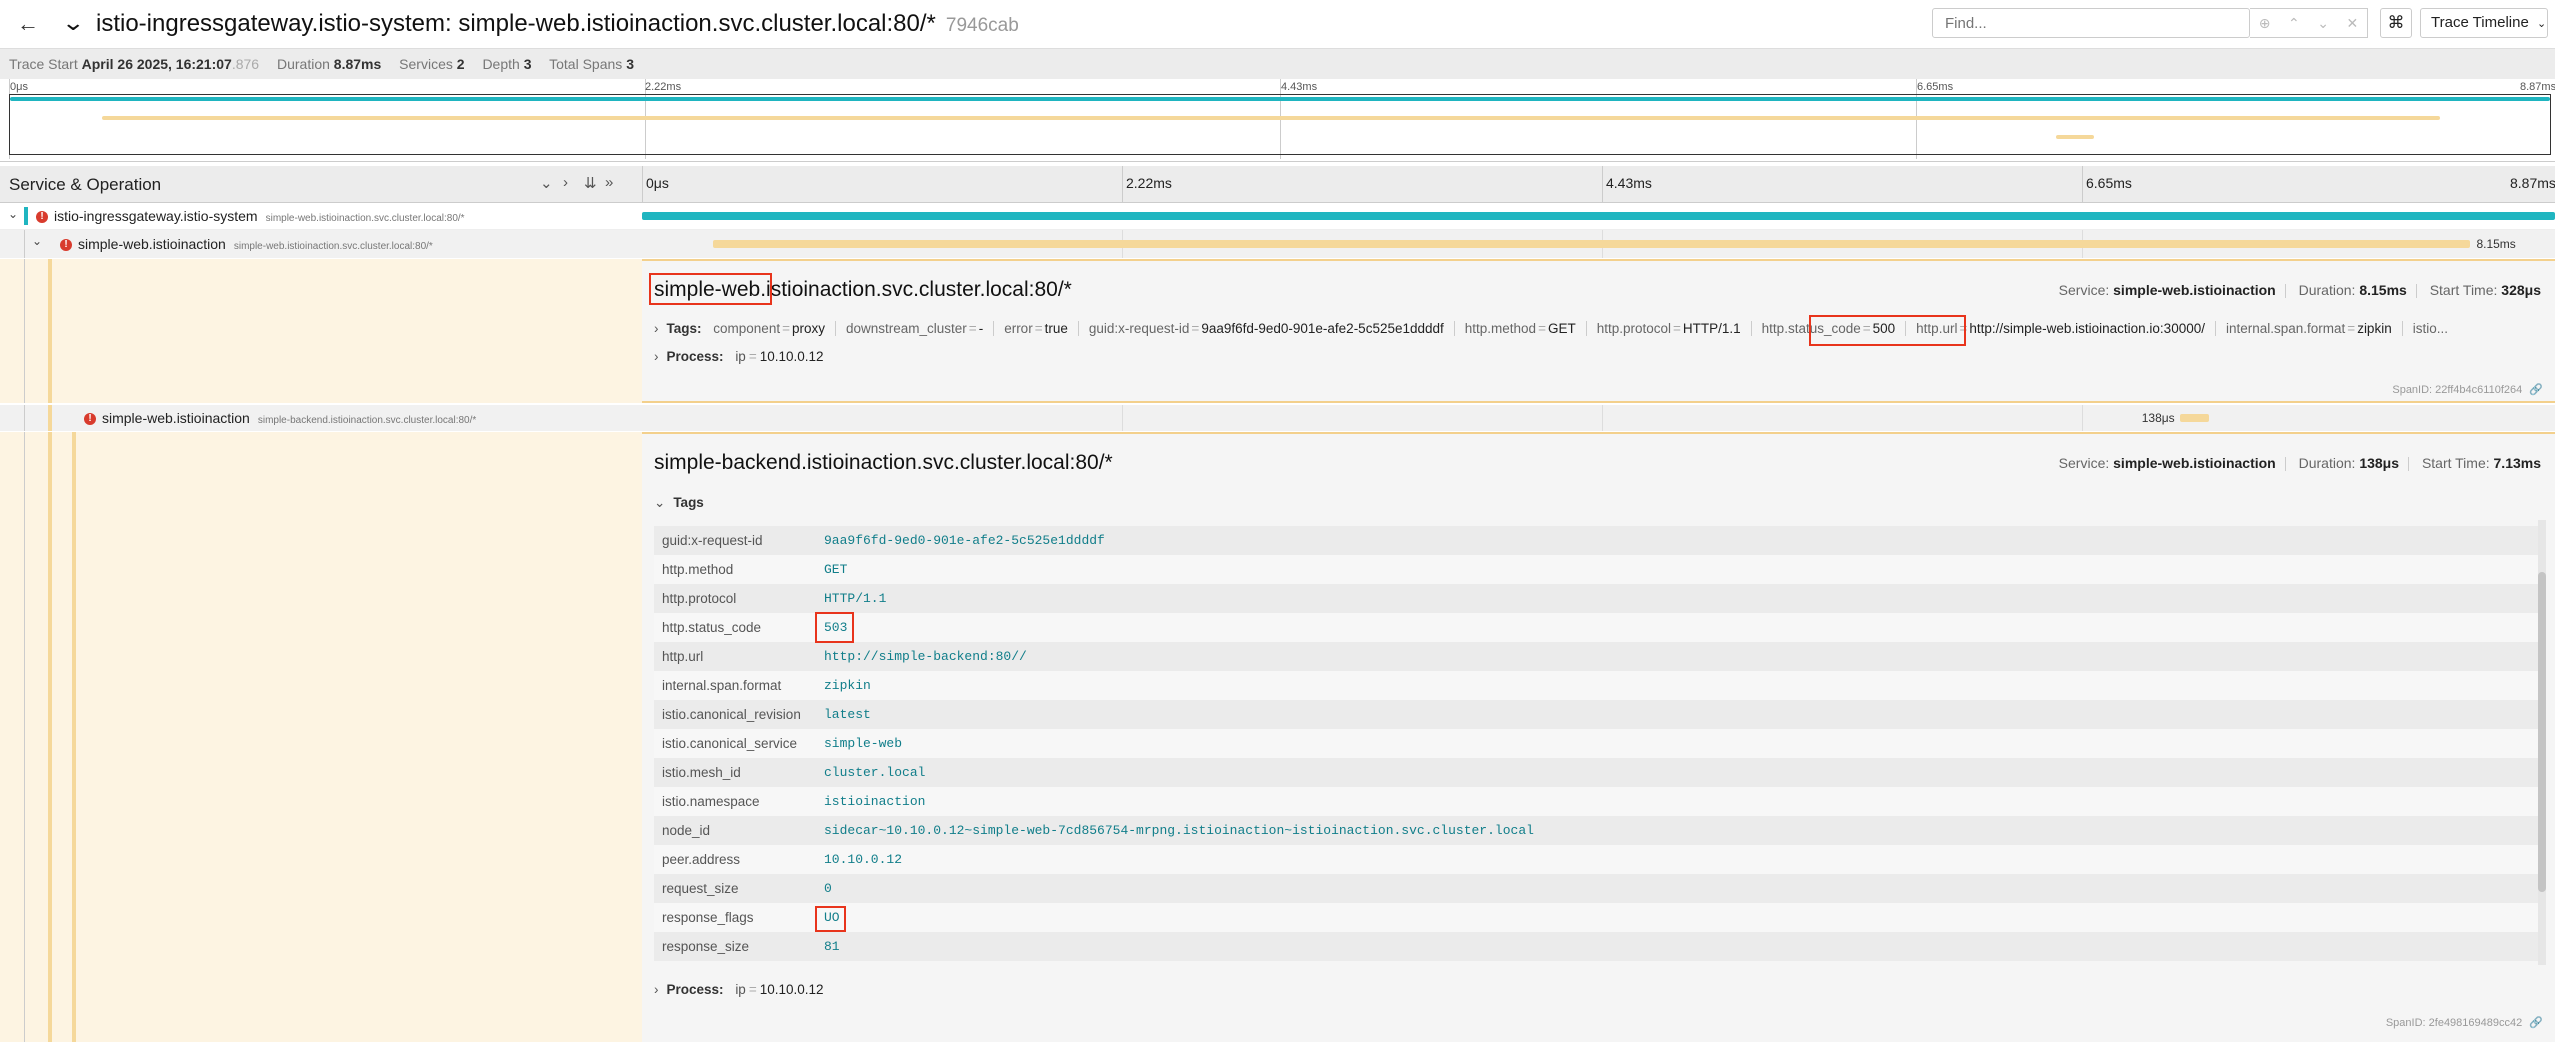 The width and height of the screenshot is (2555, 1042). Describe the element at coordinates (747, 328) in the screenshot. I see `tag-key: component` at that location.